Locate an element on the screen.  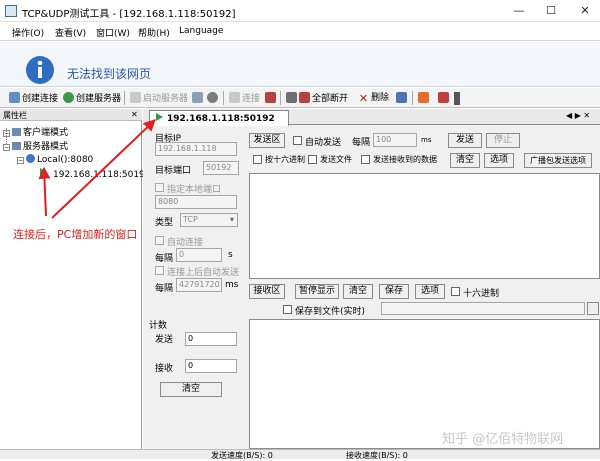
status-bar: 发送速度(B/S): 0 接收速度(B/S): 0 is located at coordinates (300, 454).